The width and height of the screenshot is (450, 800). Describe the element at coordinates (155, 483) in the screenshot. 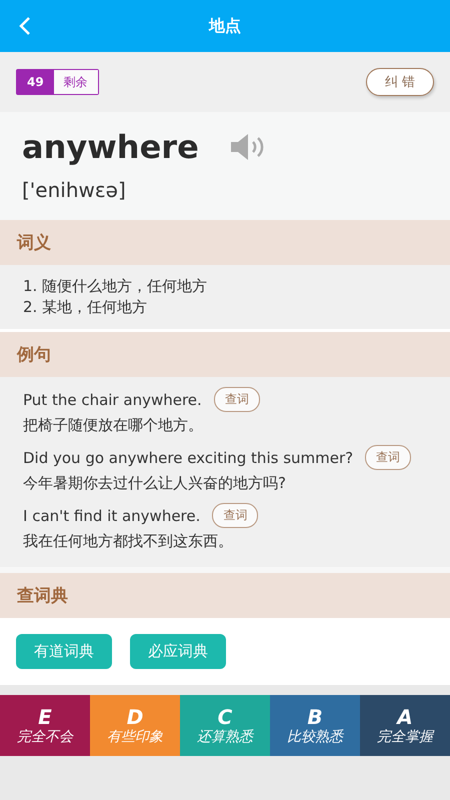

I see `example-translation: 今年暑期你去过什么让人兴奋的地方吗?` at that location.